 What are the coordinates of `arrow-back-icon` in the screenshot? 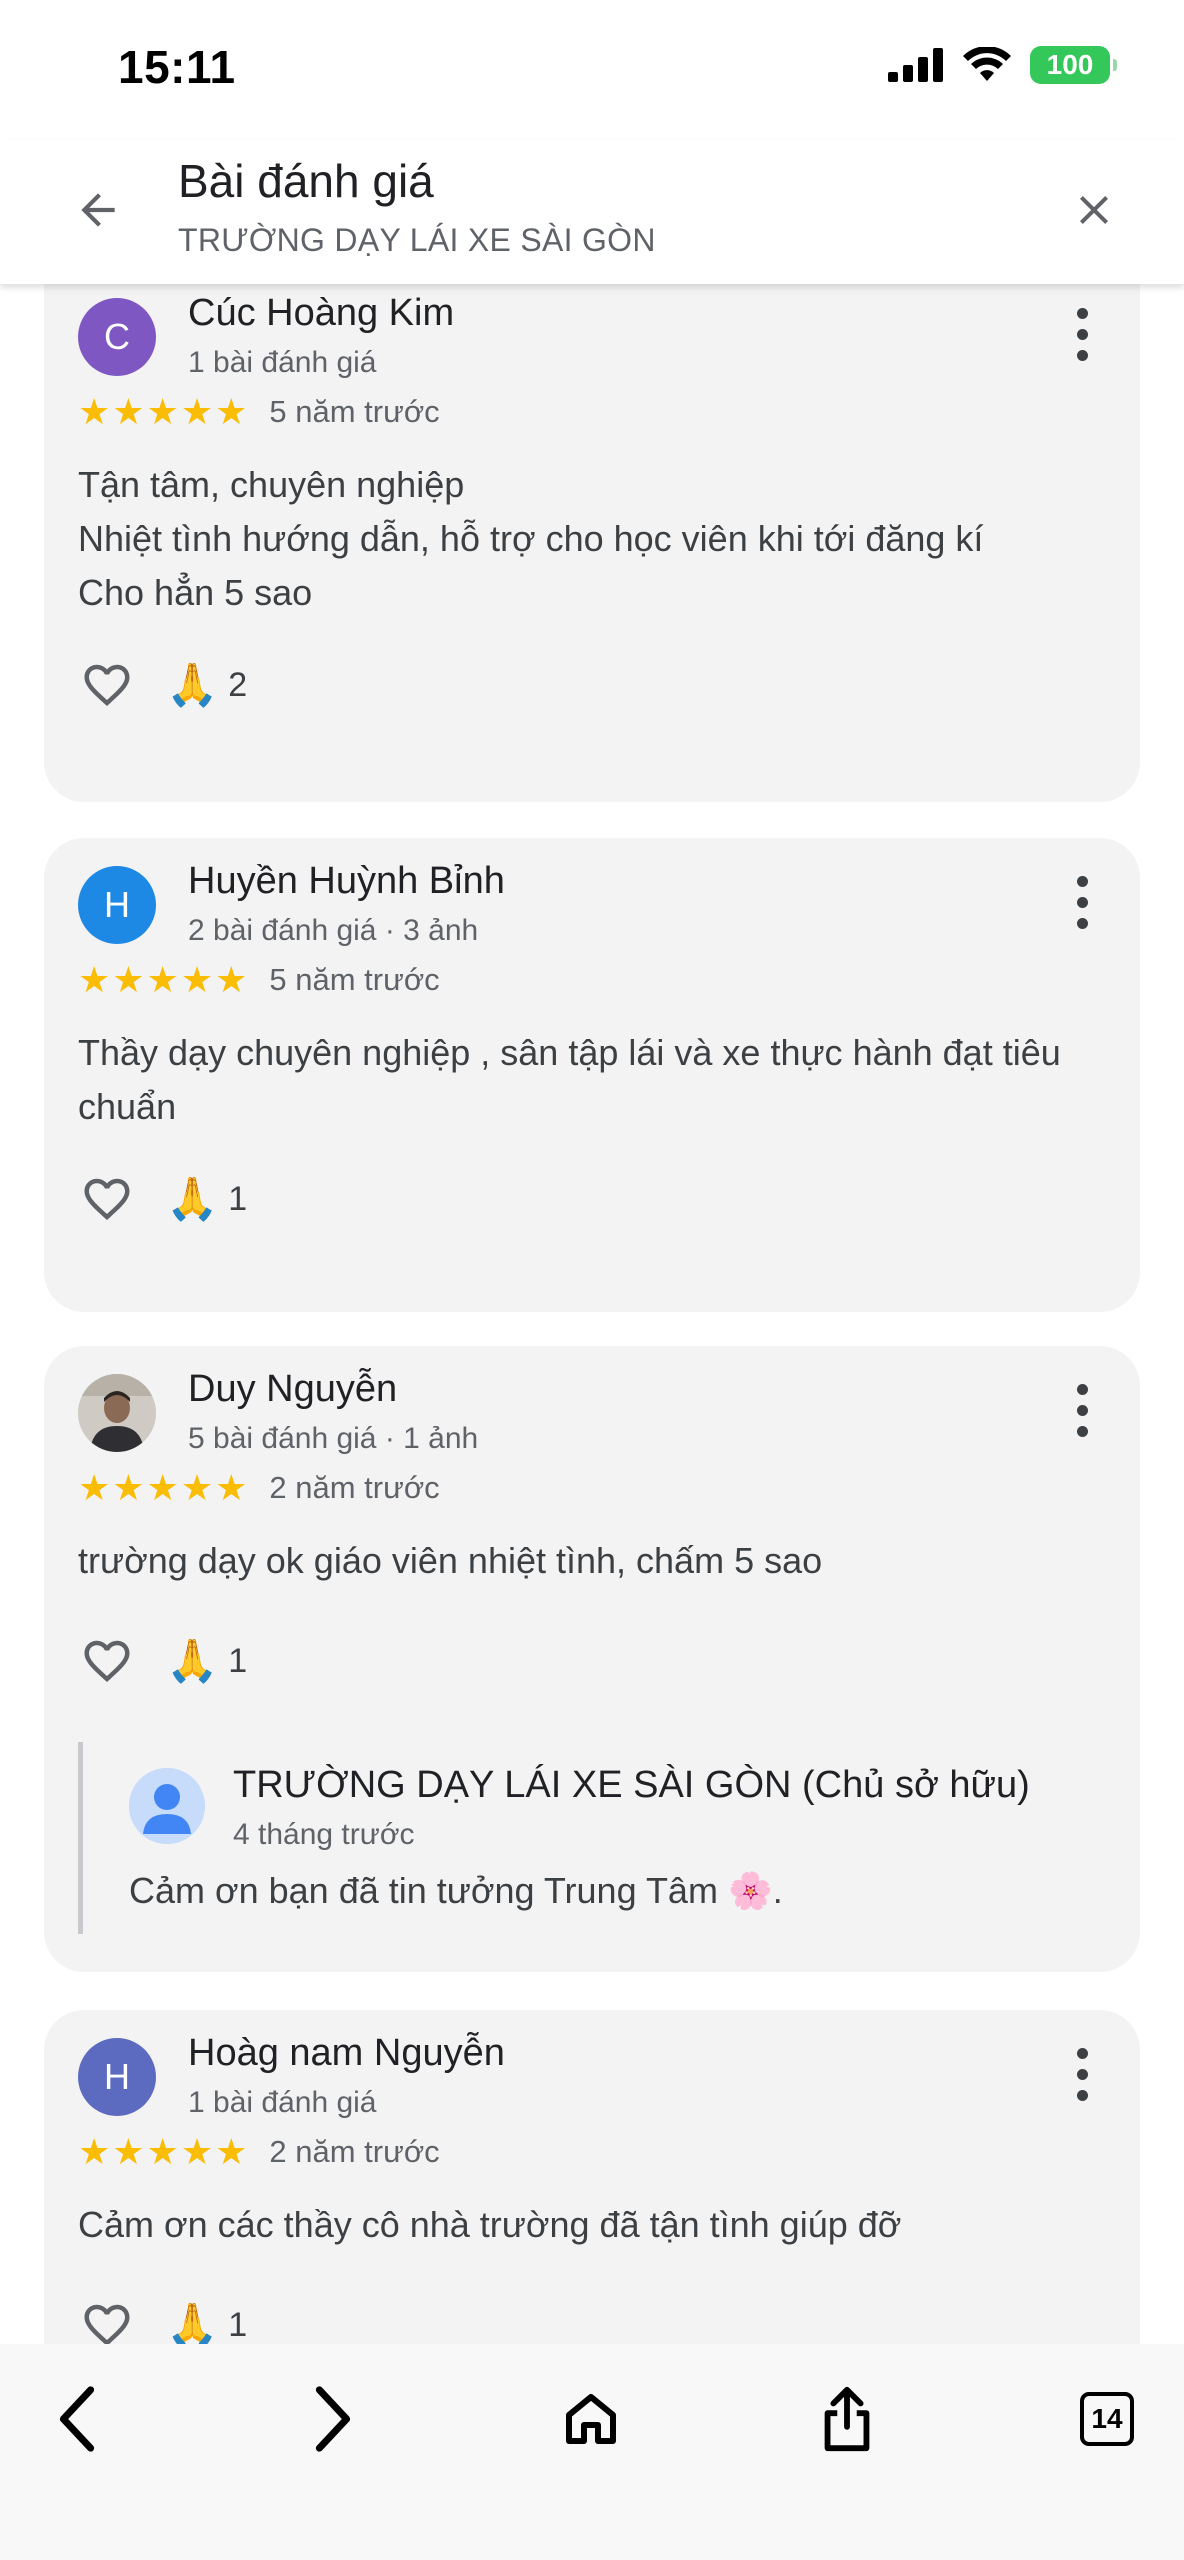 It's located at (98, 210).